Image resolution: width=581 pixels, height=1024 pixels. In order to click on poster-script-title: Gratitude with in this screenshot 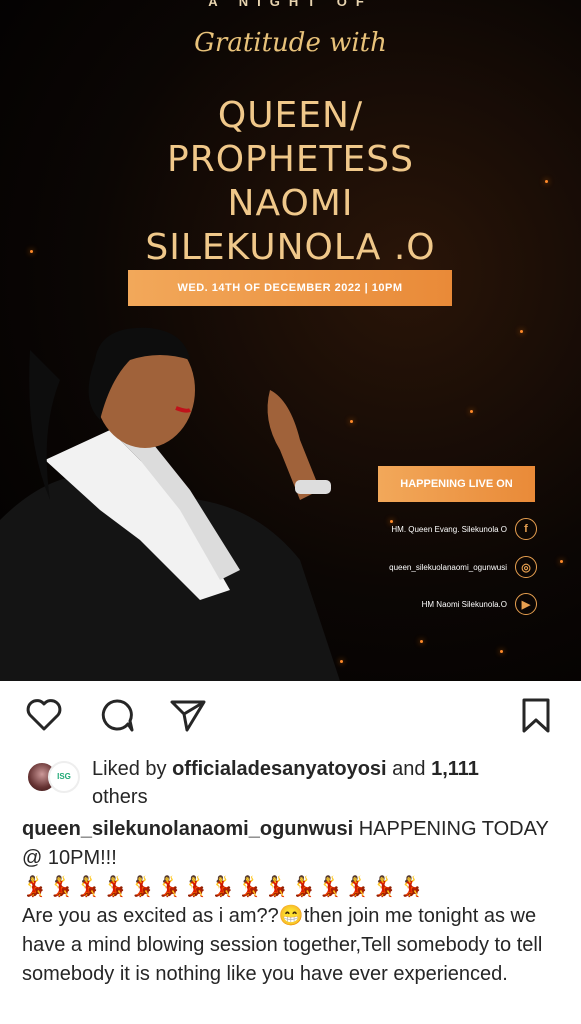, I will do `click(290, 43)`.